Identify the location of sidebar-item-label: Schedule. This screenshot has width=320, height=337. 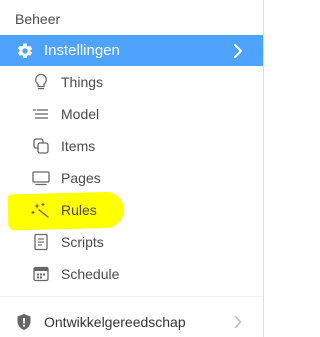
(90, 274).